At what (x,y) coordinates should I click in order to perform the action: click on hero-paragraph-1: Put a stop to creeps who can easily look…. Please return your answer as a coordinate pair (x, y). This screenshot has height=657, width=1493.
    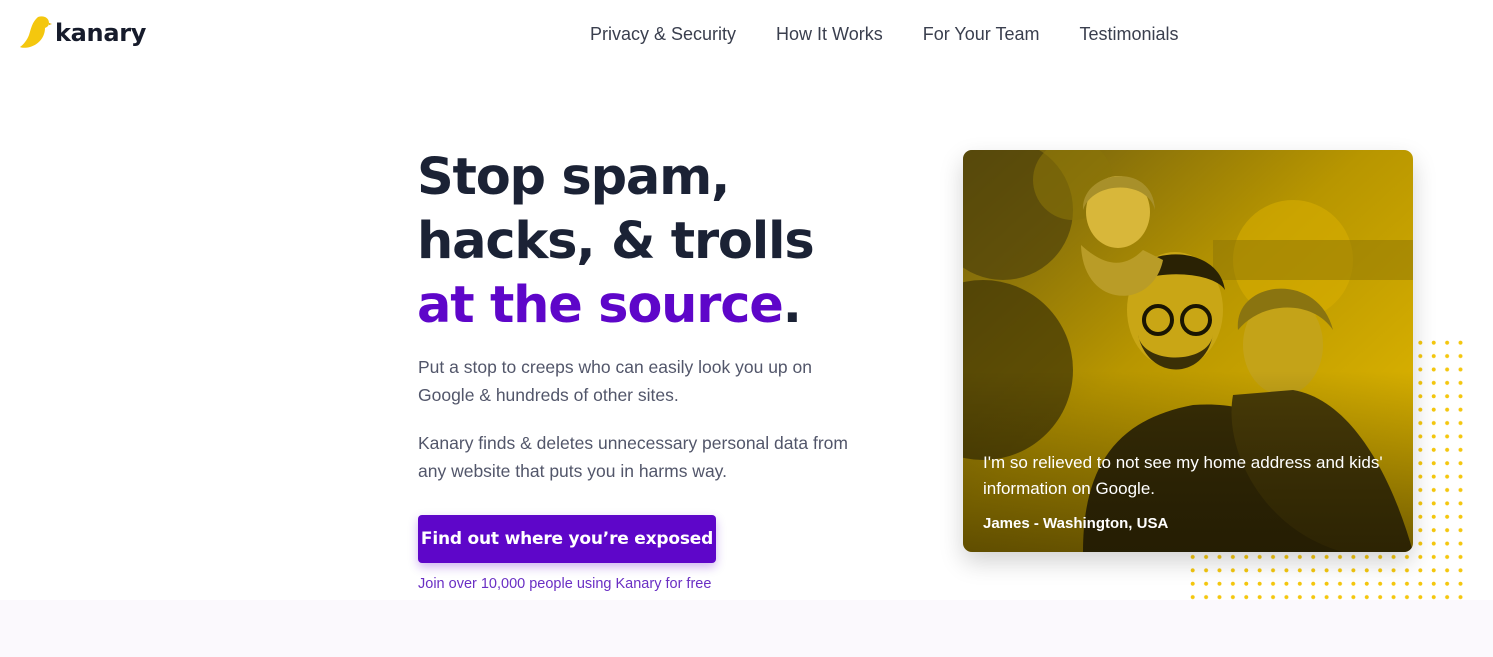
    Looking at the image, I should click on (615, 381).